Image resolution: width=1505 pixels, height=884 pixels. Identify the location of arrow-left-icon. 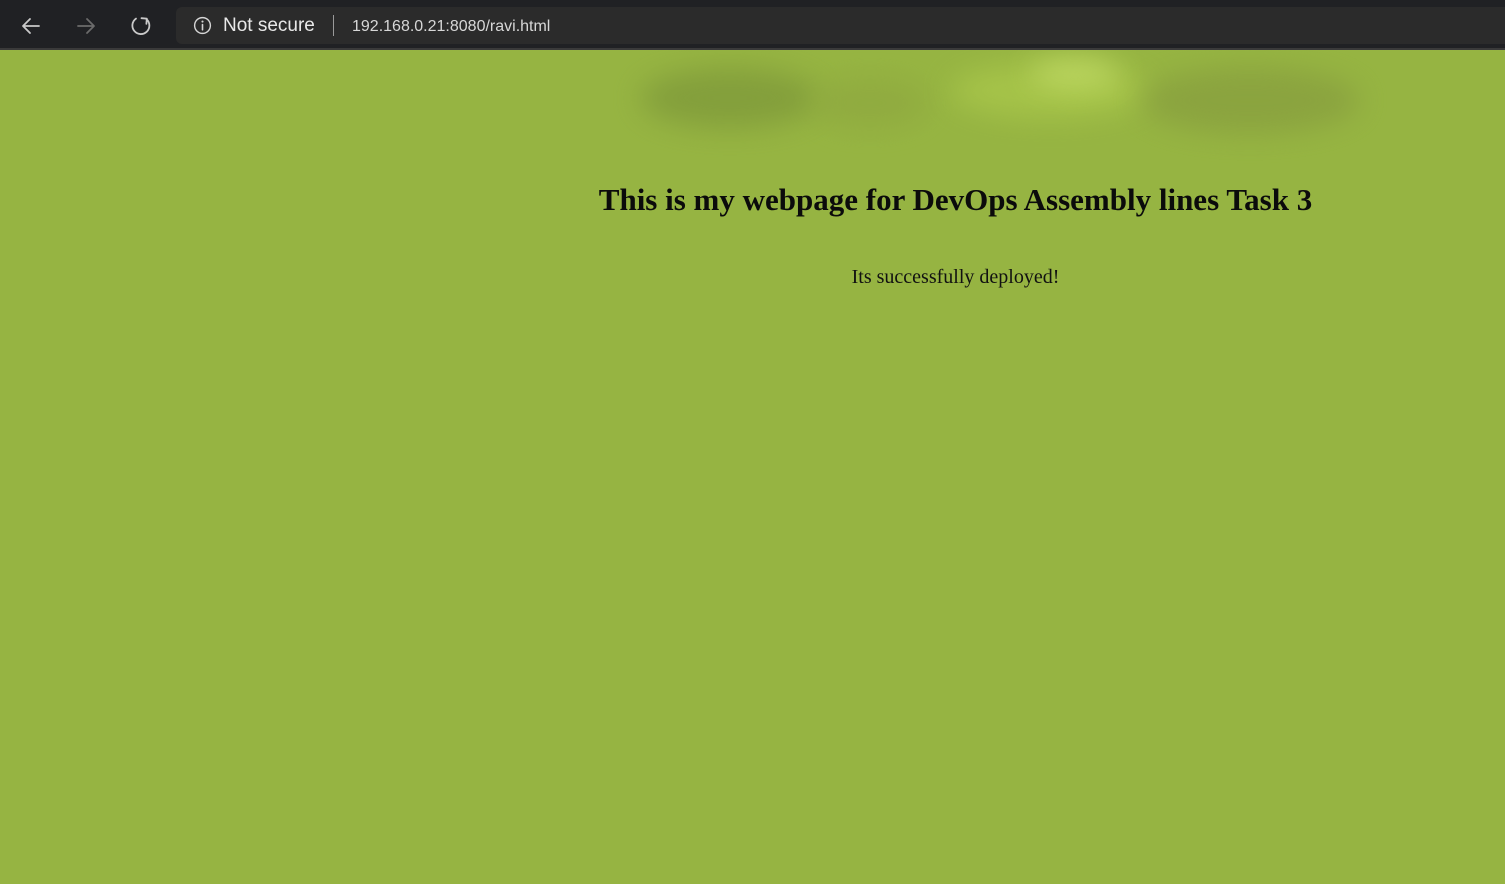
(31, 26).